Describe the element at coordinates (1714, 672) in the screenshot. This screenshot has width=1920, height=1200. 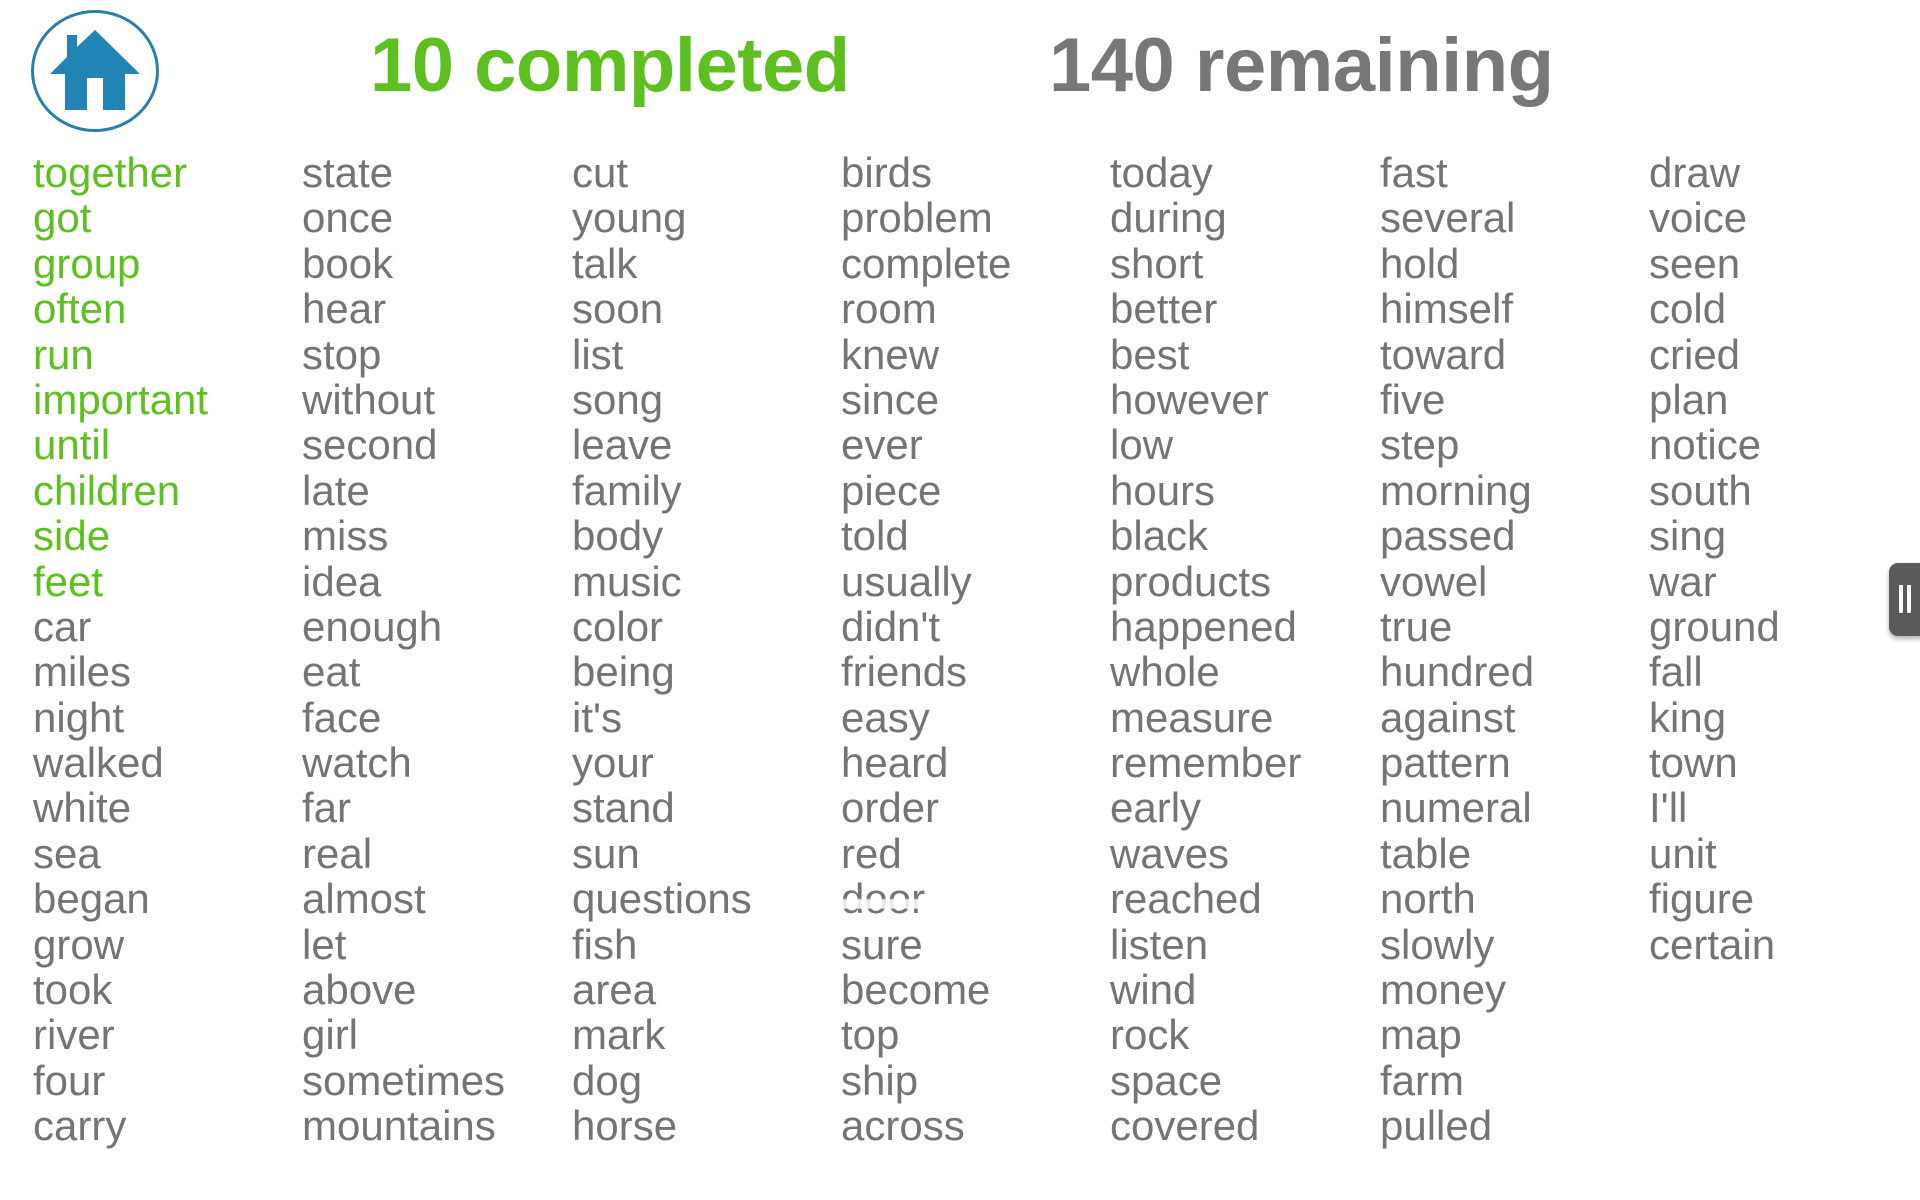
I see `word-item: fall` at that location.